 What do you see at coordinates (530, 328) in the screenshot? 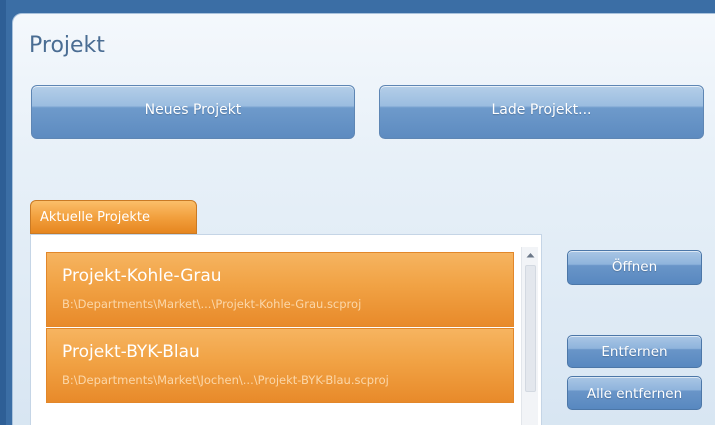
I see `scrollbar-thumb` at bounding box center [530, 328].